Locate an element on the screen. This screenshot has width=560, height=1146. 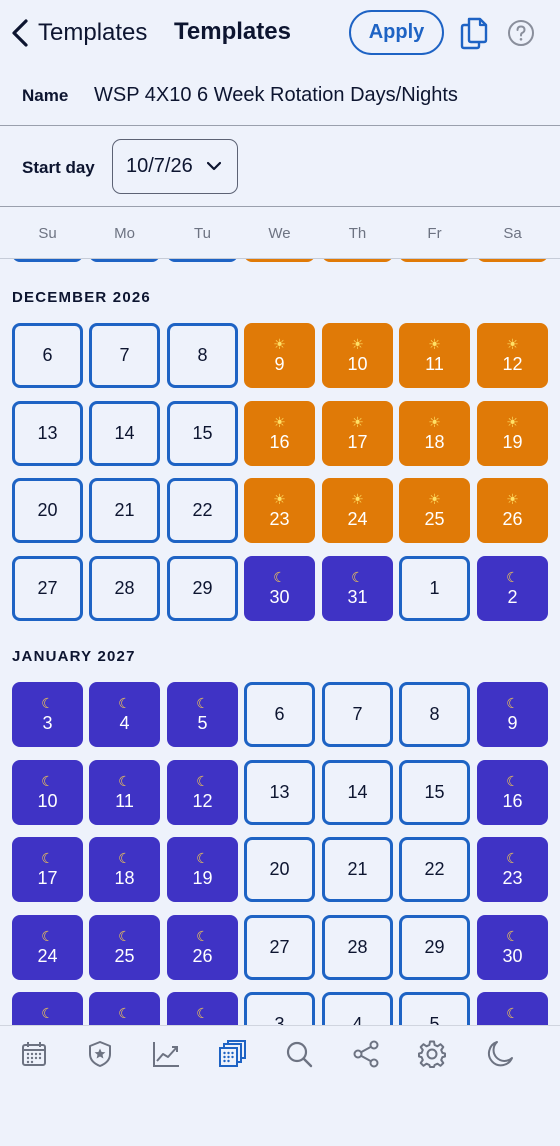
tab-settings is located at coordinates (432, 1054).